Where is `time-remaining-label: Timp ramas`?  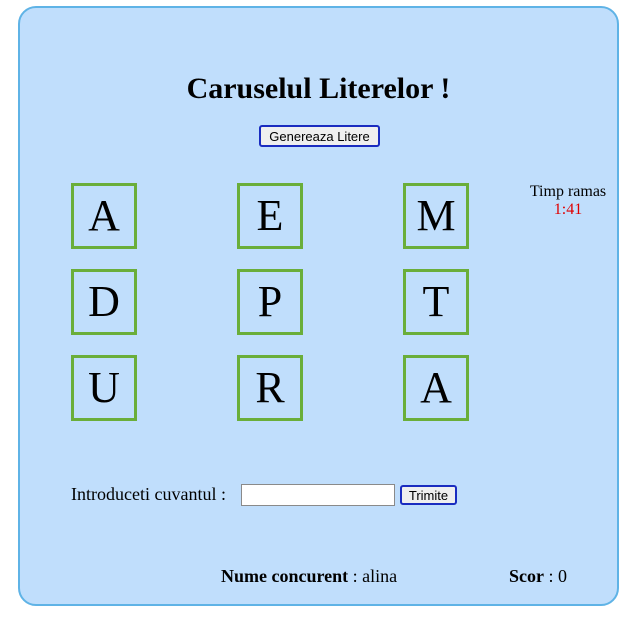
time-remaining-label: Timp ramas is located at coordinates (568, 191).